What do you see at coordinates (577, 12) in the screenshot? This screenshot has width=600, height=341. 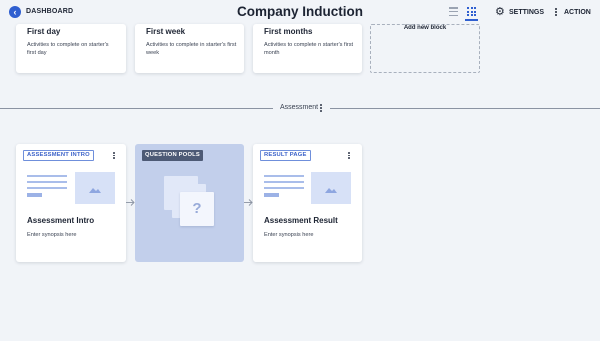 I see `action-label: ACTION` at bounding box center [577, 12].